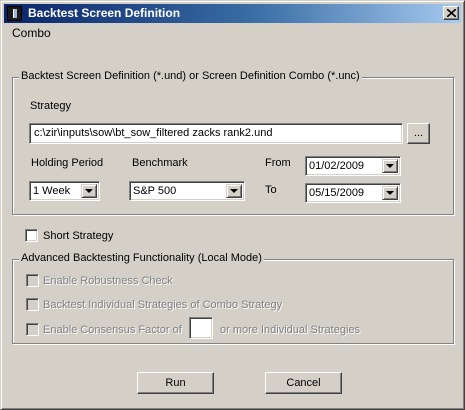  I want to click on from-date-picker: 01/02/2009, so click(353, 166).